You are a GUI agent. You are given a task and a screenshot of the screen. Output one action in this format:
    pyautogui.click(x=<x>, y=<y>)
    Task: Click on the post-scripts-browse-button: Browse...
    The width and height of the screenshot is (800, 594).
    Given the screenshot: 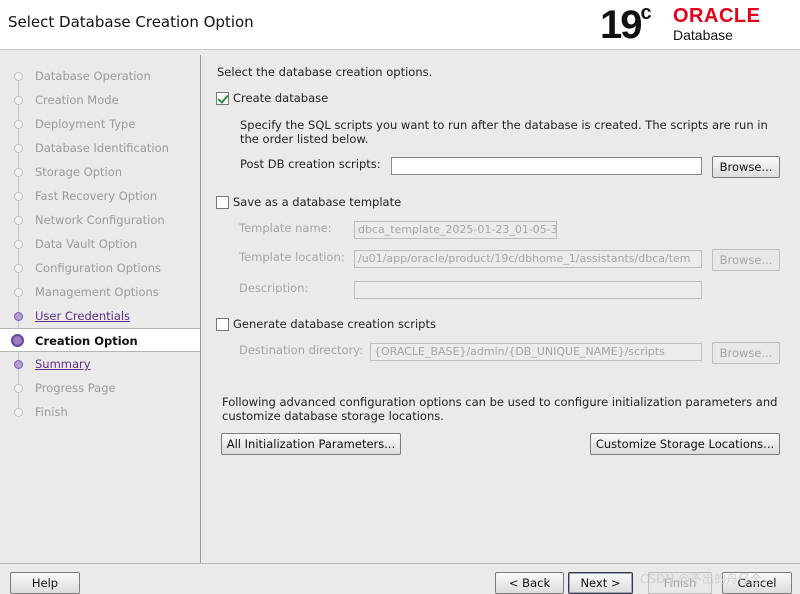 What is the action you would take?
    pyautogui.click(x=746, y=167)
    